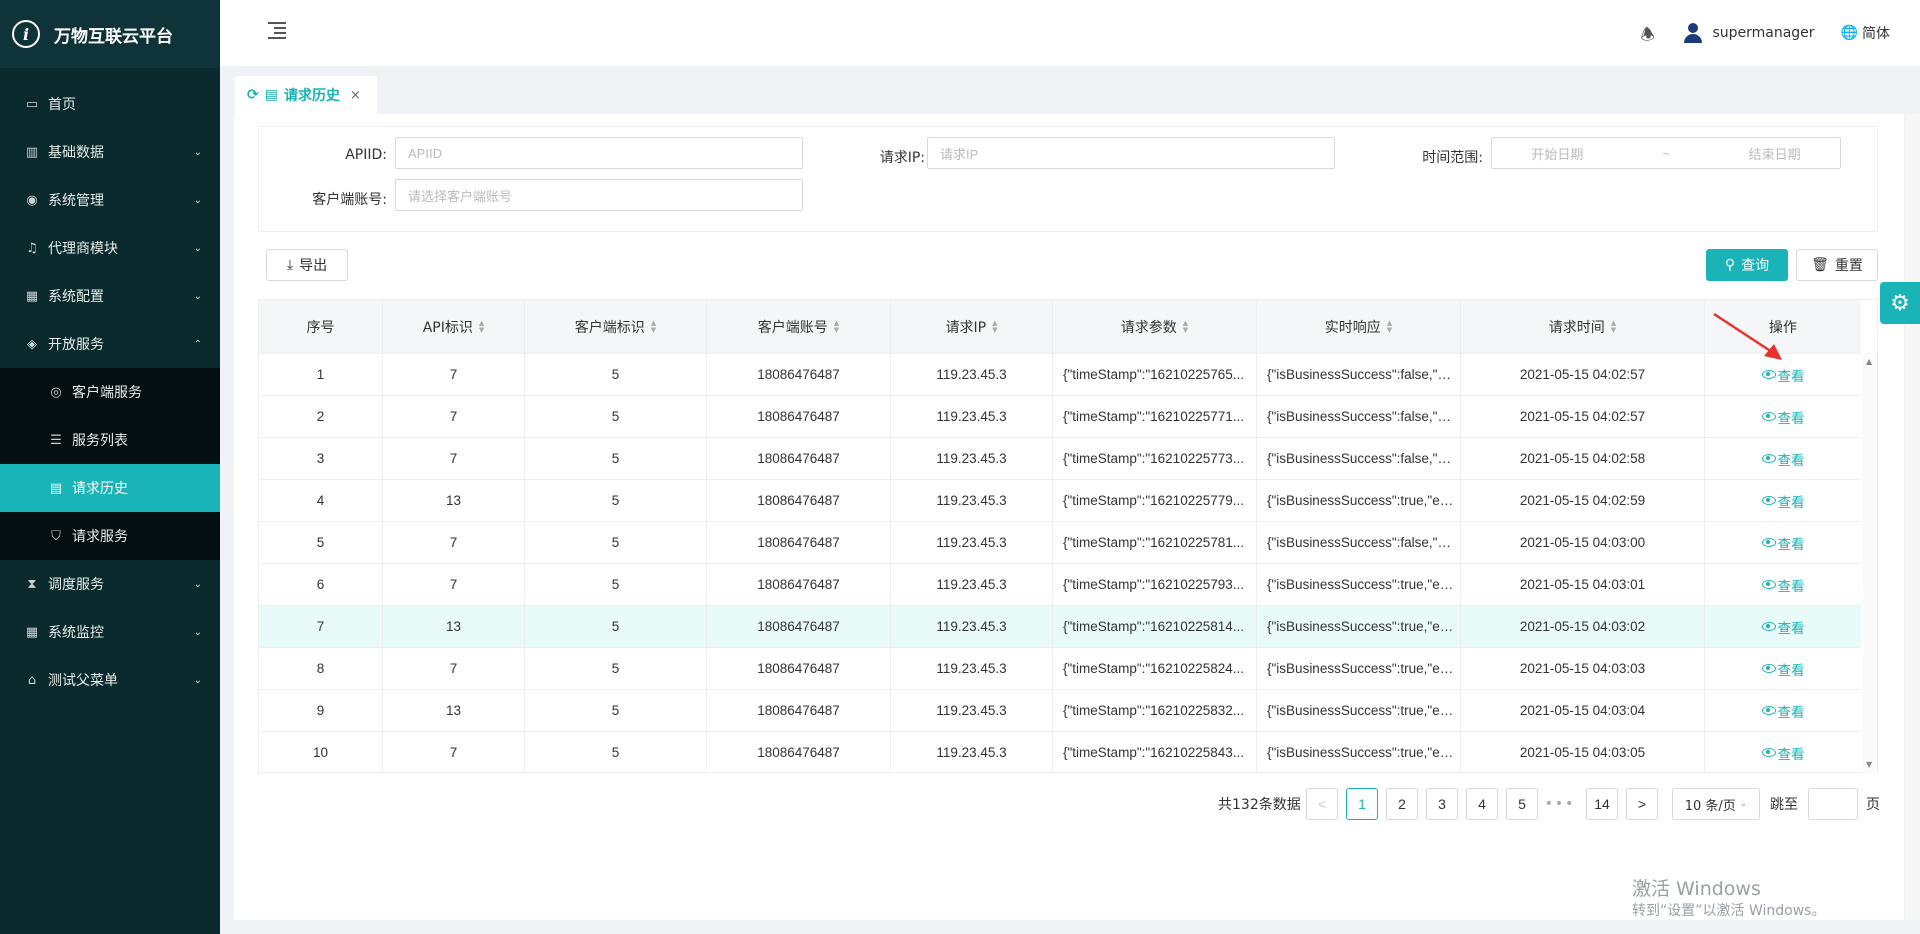 The width and height of the screenshot is (1920, 934). I want to click on sidebar-item-bank: ⌂ 测试父菜单 ⌄, so click(110, 680).